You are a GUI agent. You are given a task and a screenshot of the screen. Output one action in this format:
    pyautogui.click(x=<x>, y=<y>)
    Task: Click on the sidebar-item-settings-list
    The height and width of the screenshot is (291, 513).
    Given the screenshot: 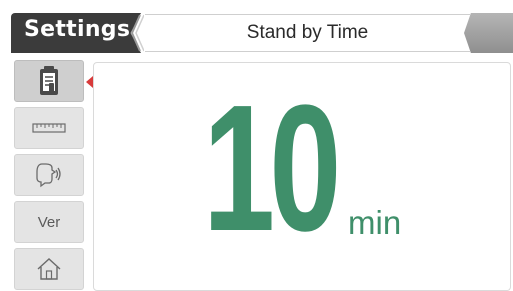 What is the action you would take?
    pyautogui.click(x=49, y=81)
    